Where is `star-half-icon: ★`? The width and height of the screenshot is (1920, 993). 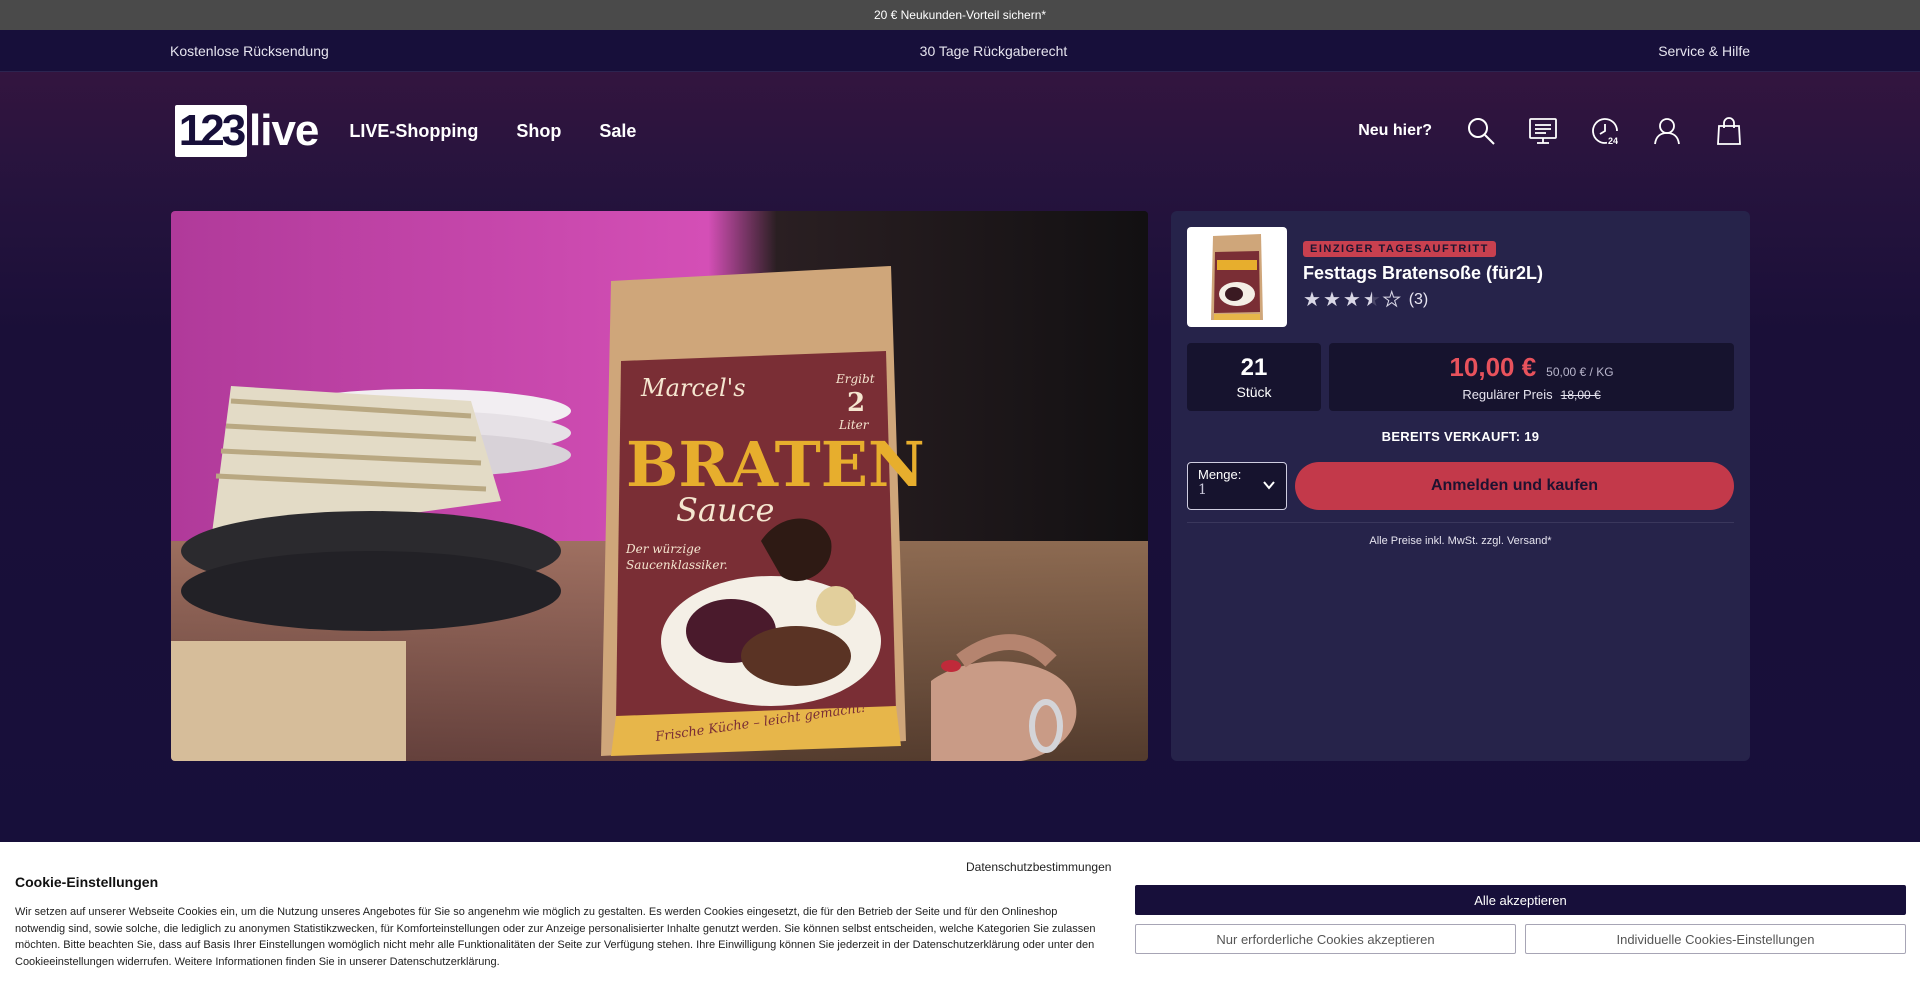
star-half-icon: ★ is located at coordinates (1371, 300).